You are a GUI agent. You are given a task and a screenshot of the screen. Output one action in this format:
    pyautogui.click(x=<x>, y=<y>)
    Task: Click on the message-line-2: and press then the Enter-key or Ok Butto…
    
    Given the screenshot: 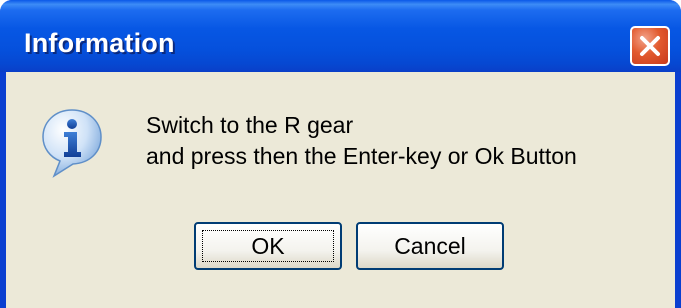 What is the action you would take?
    pyautogui.click(x=361, y=156)
    